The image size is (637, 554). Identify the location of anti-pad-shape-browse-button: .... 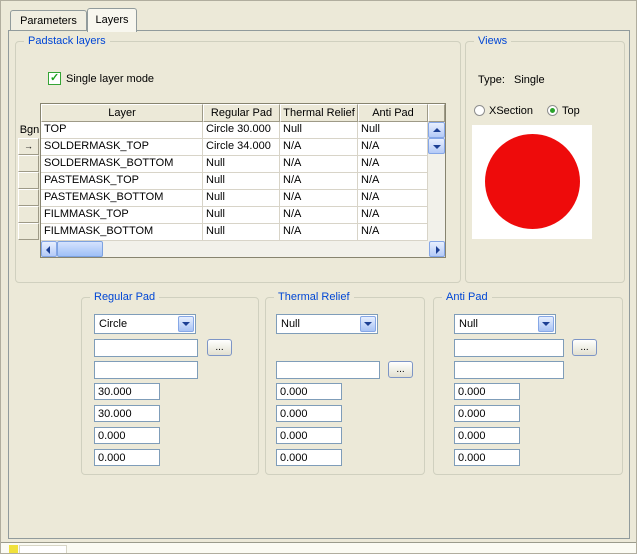
(584, 347).